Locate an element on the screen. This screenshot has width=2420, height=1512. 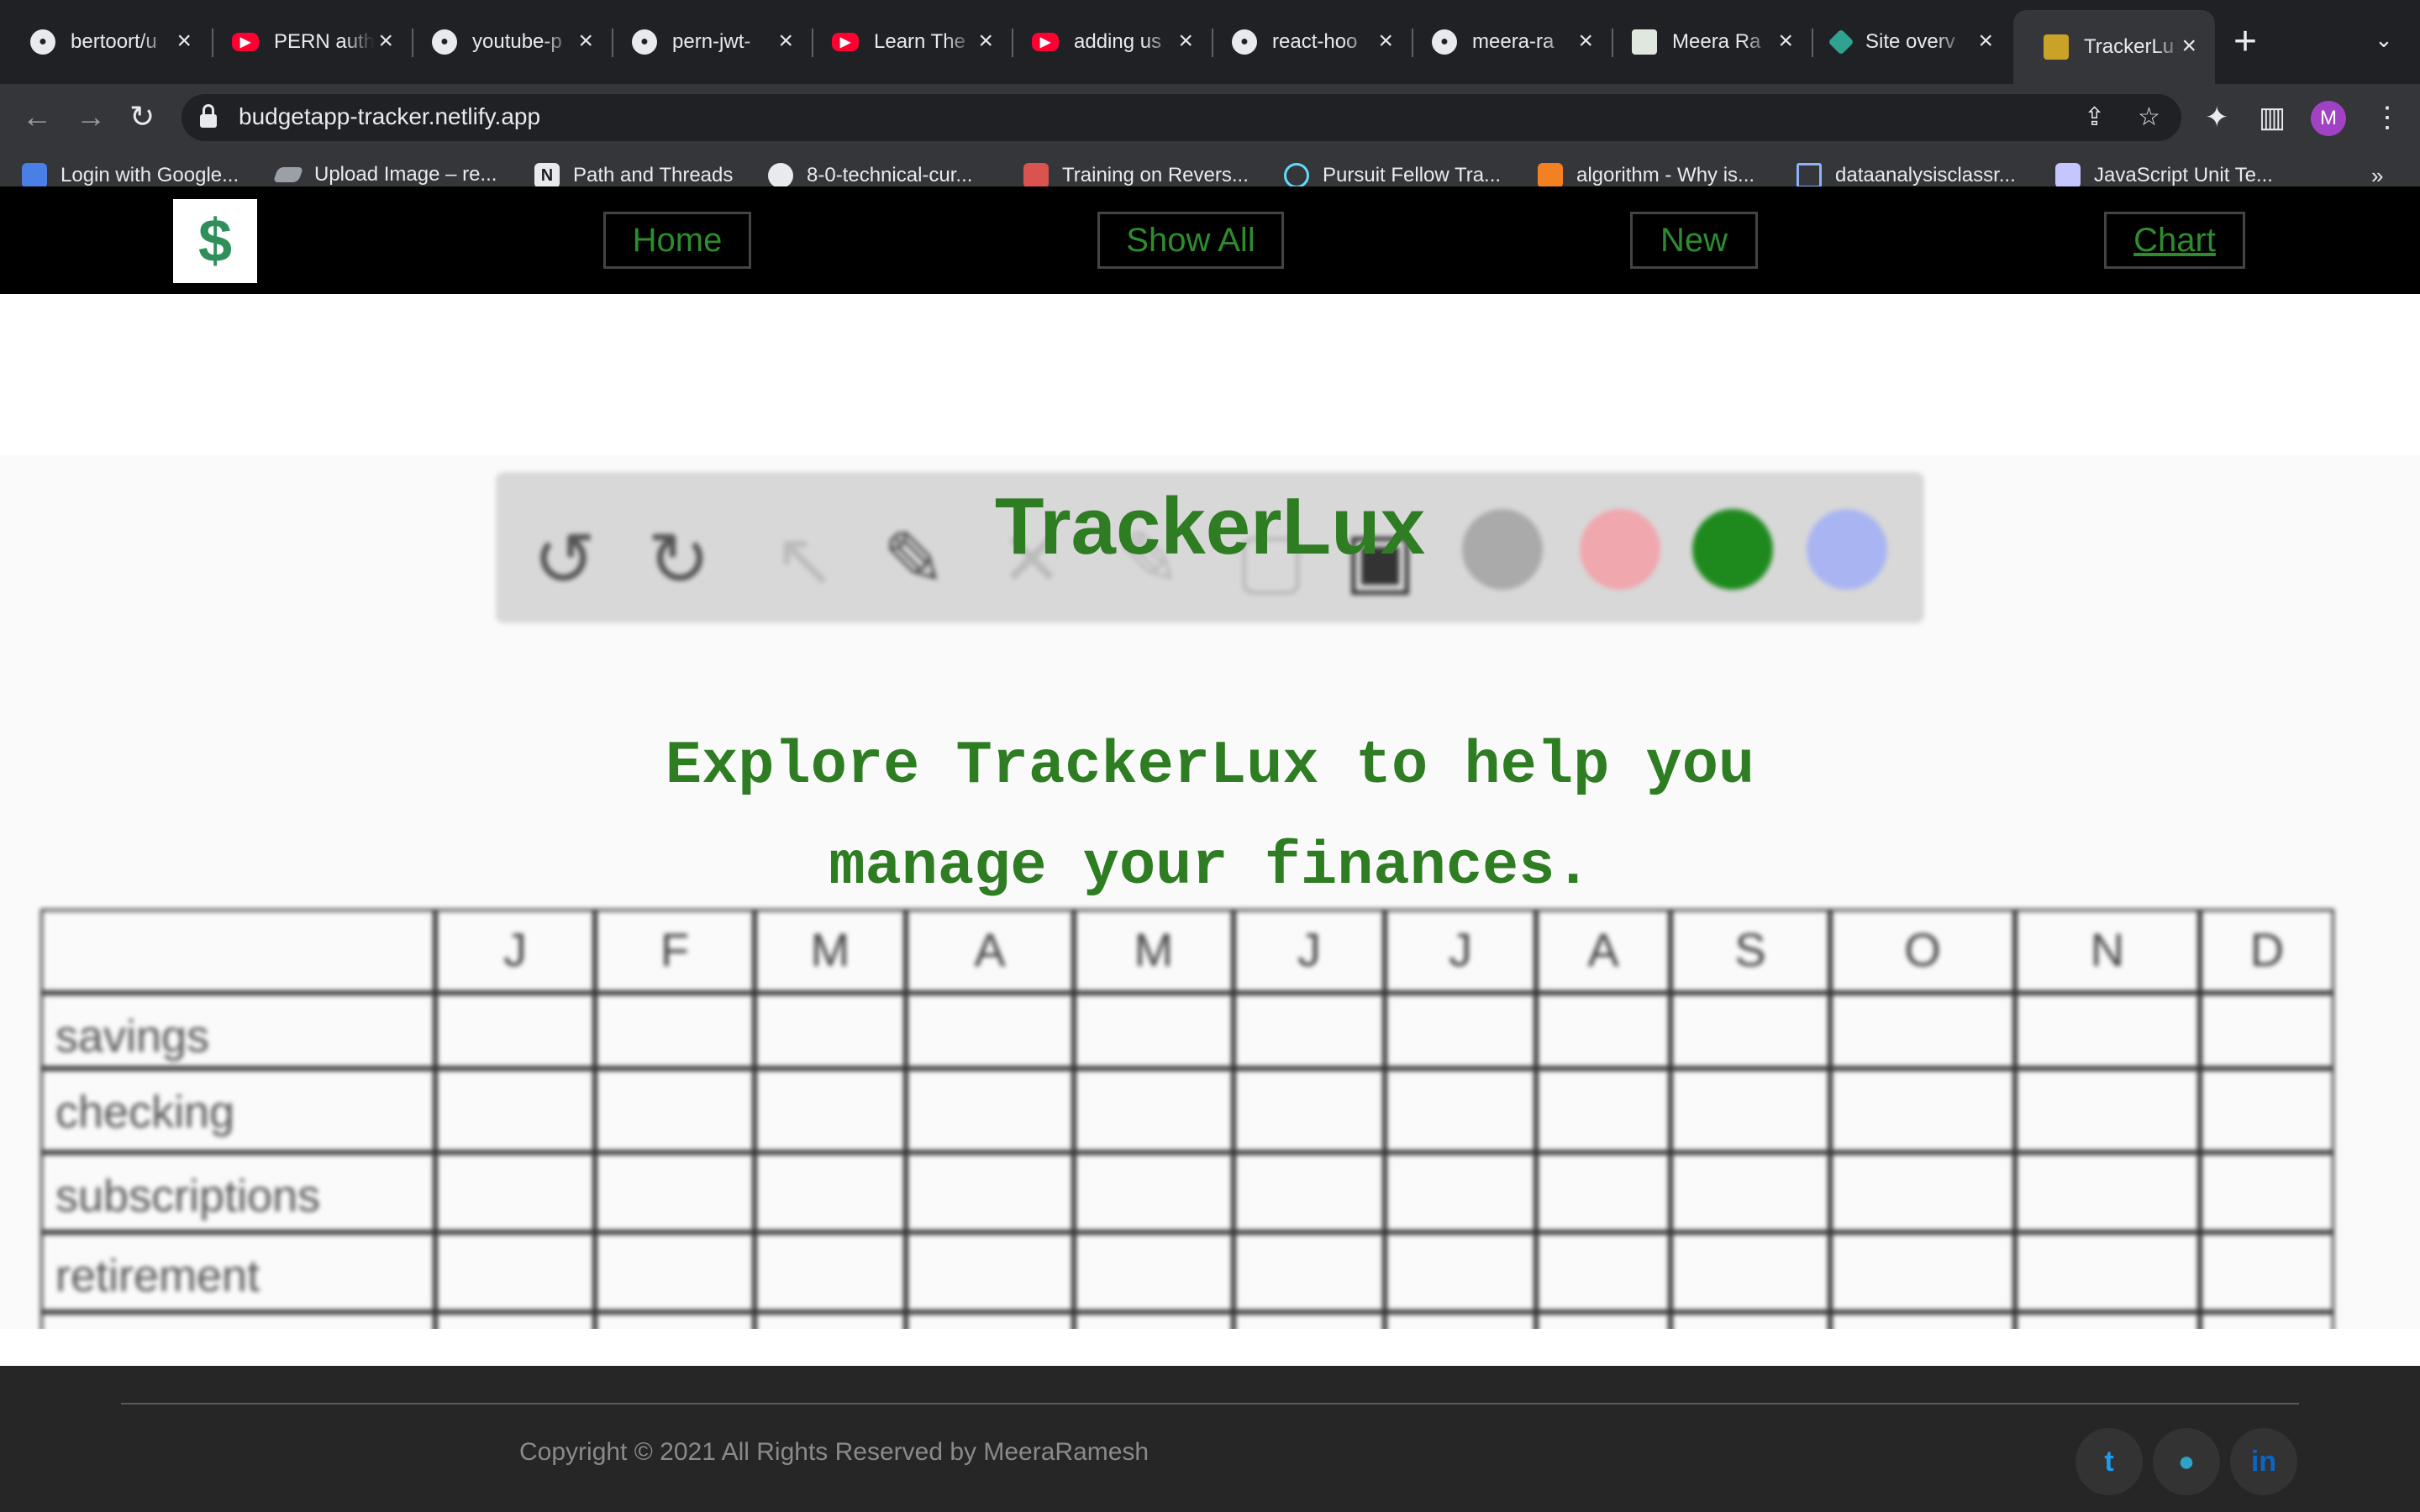
layers-icon is located at coordinates (288, 174).